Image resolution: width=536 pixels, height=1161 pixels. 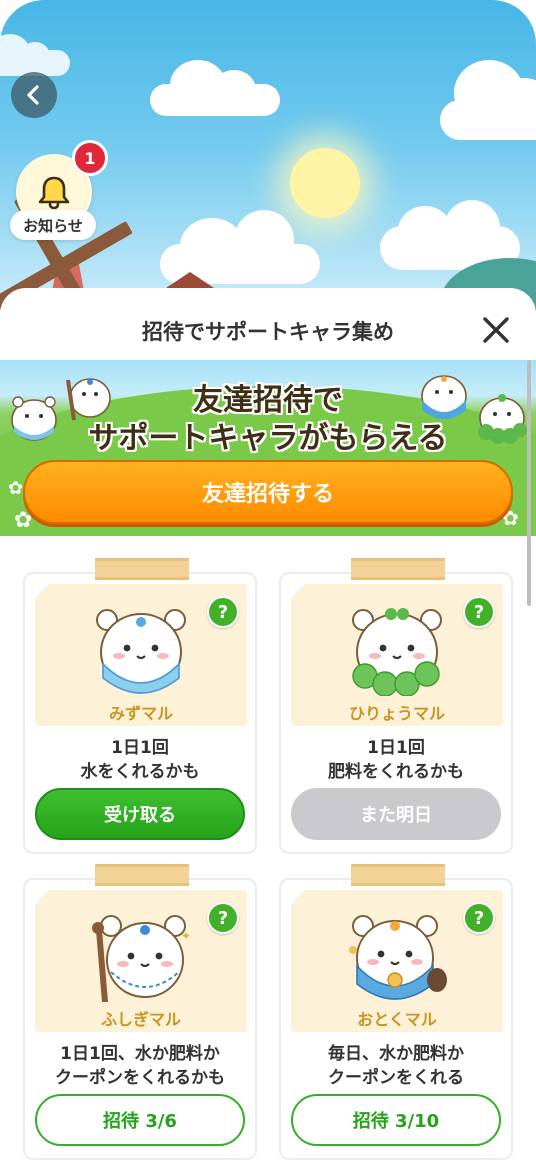 I want to click on description-line2: クーポンをくれるかも, so click(x=140, y=1078).